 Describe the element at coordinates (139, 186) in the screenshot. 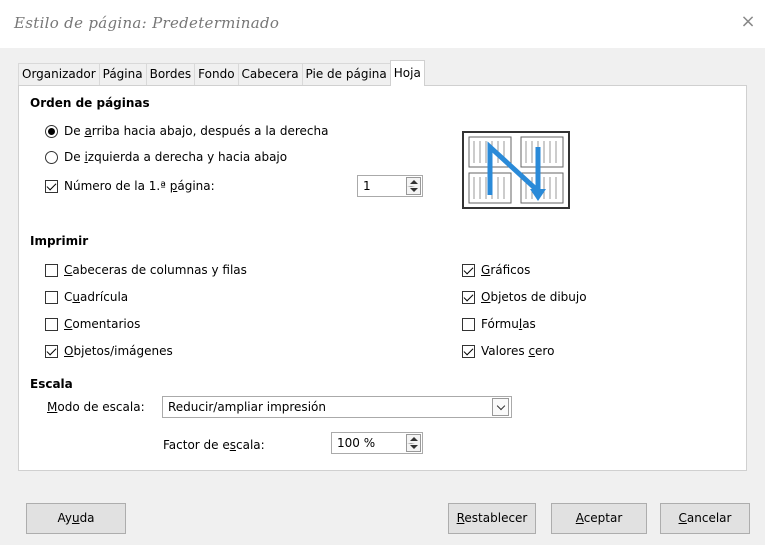

I see `first-page-label: Número de la 1.ª página:` at that location.